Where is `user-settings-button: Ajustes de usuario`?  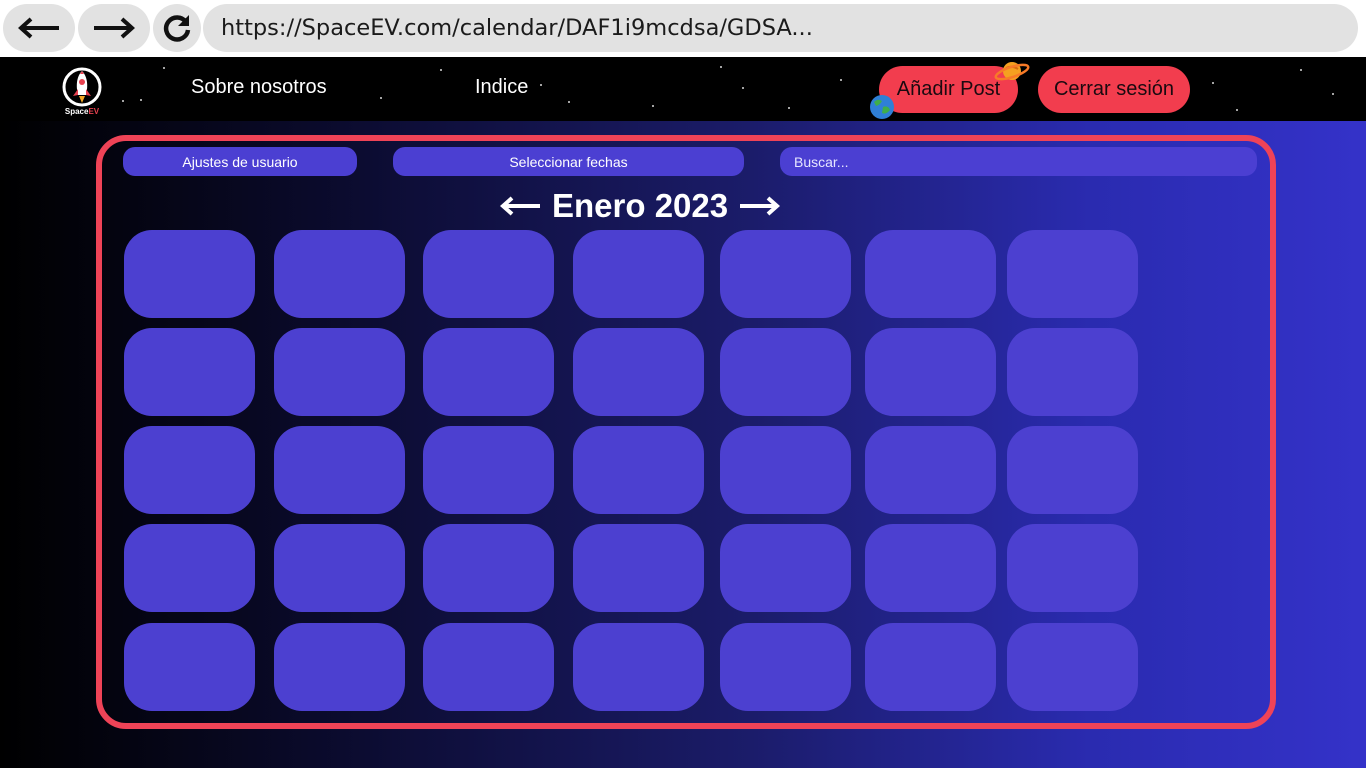 user-settings-button: Ajustes de usuario is located at coordinates (240, 161).